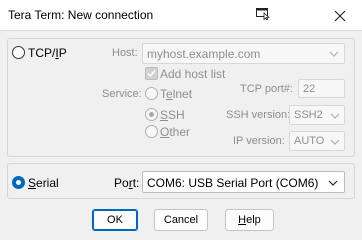  What do you see at coordinates (192, 74) in the screenshot?
I see `add-host-list-label: Add host list` at bounding box center [192, 74].